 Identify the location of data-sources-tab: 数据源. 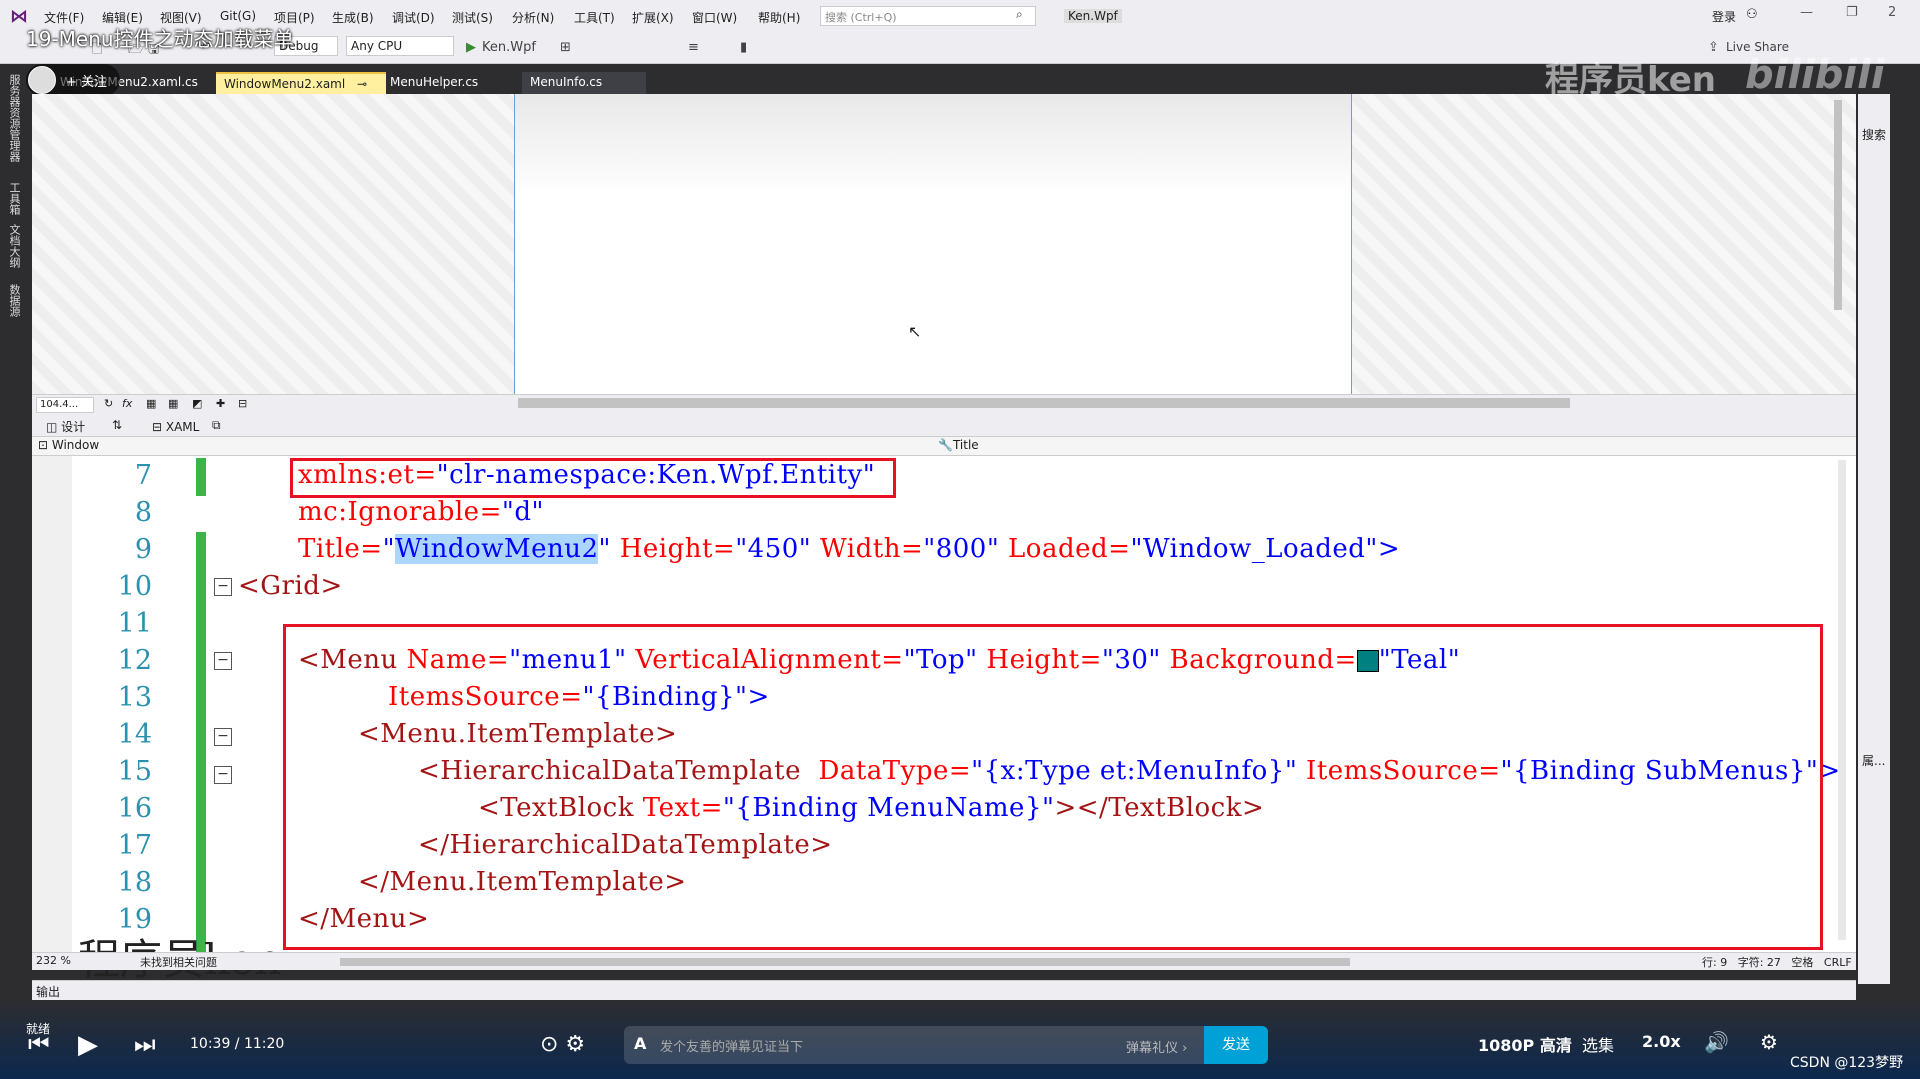
(15, 300).